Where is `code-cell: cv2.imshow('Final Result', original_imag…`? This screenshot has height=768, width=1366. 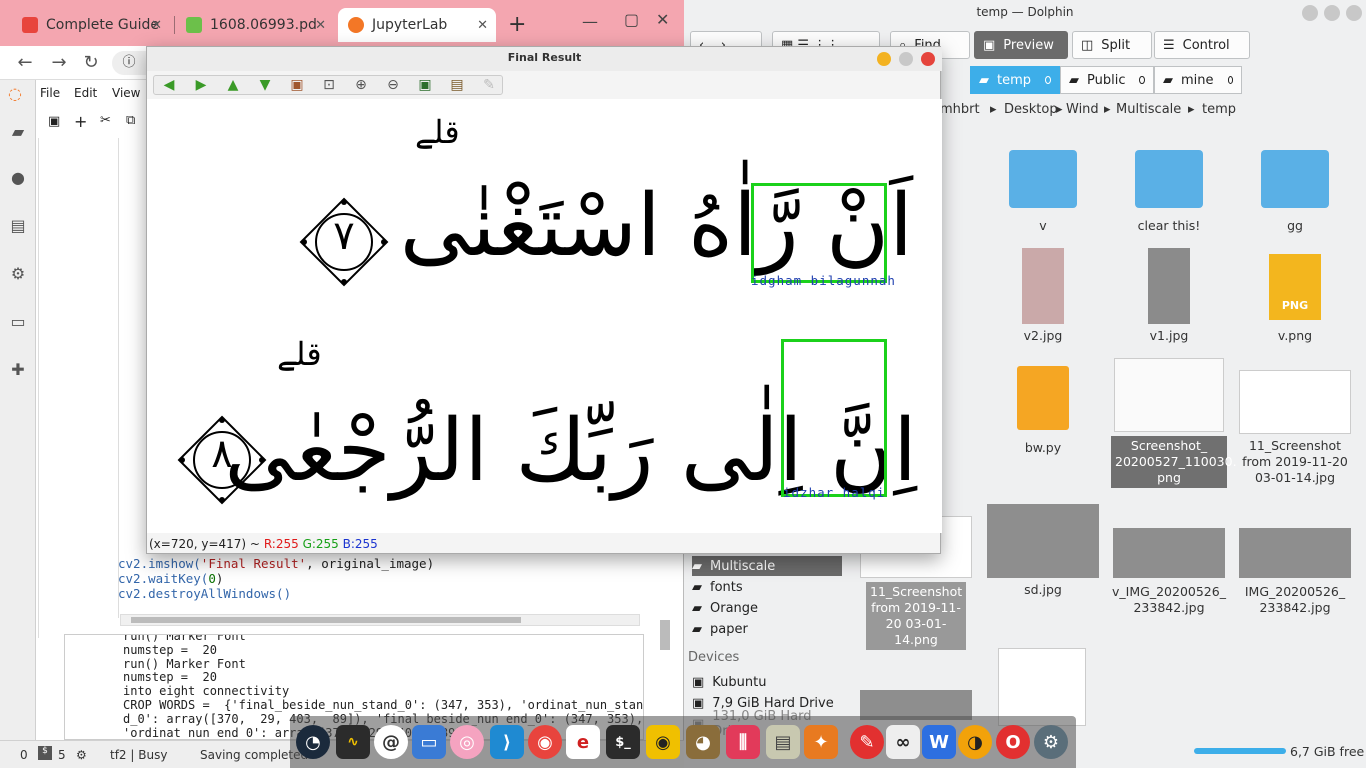 code-cell: cv2.imshow('Final Result', original_imag… is located at coordinates (383, 586).